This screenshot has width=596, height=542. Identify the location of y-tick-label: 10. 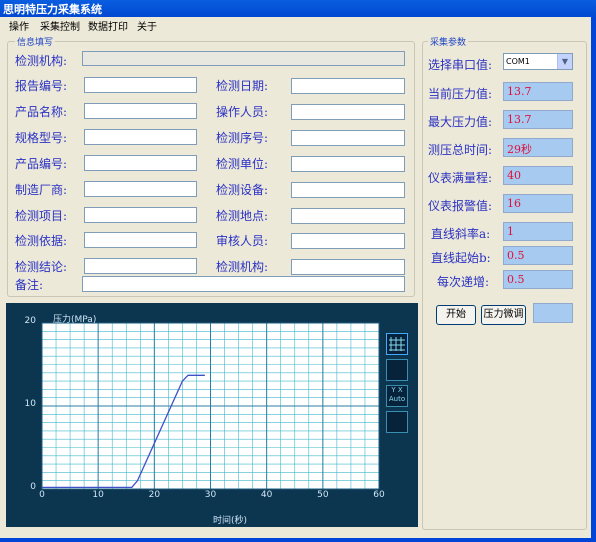
(30, 404).